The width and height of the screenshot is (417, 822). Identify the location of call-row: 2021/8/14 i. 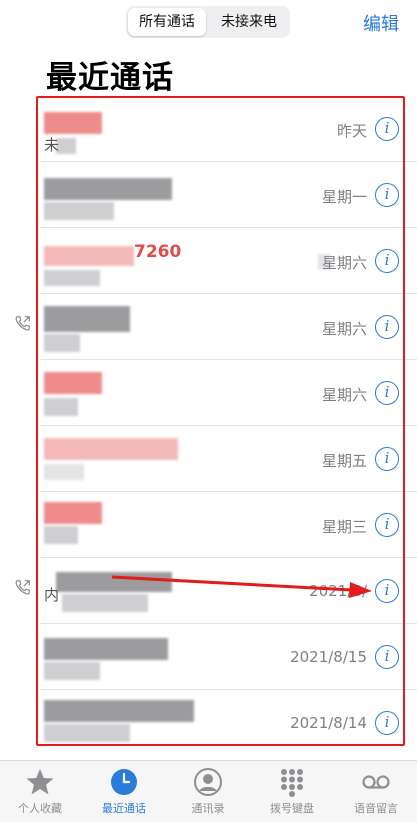
(208, 724).